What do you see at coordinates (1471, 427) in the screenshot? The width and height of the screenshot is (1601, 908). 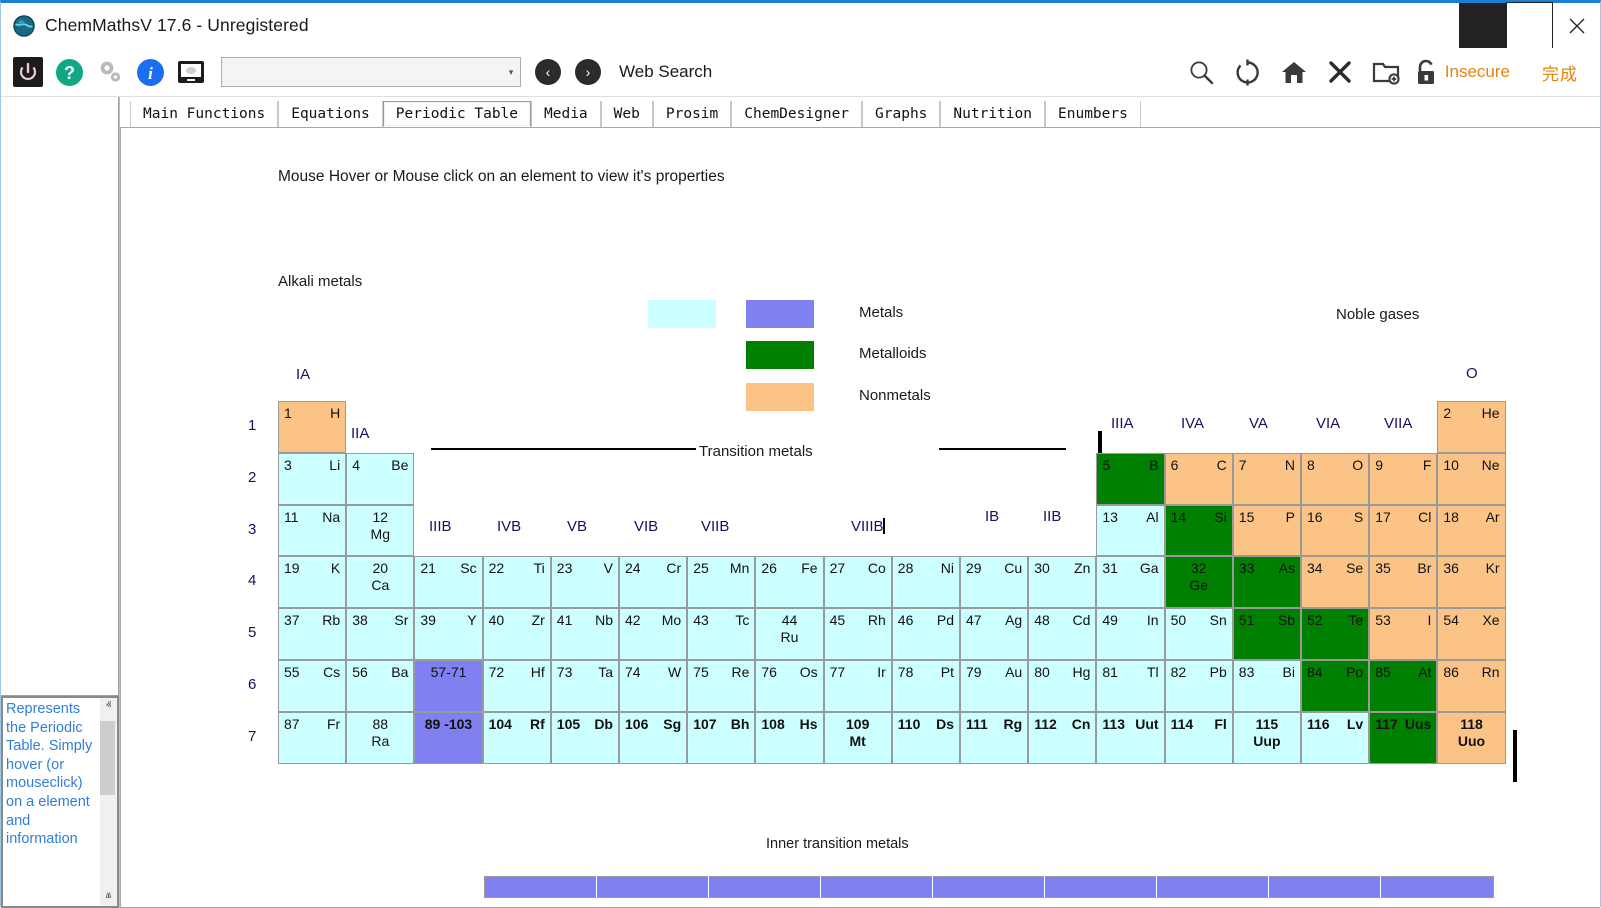 I see `element-cell-he: 2 He` at bounding box center [1471, 427].